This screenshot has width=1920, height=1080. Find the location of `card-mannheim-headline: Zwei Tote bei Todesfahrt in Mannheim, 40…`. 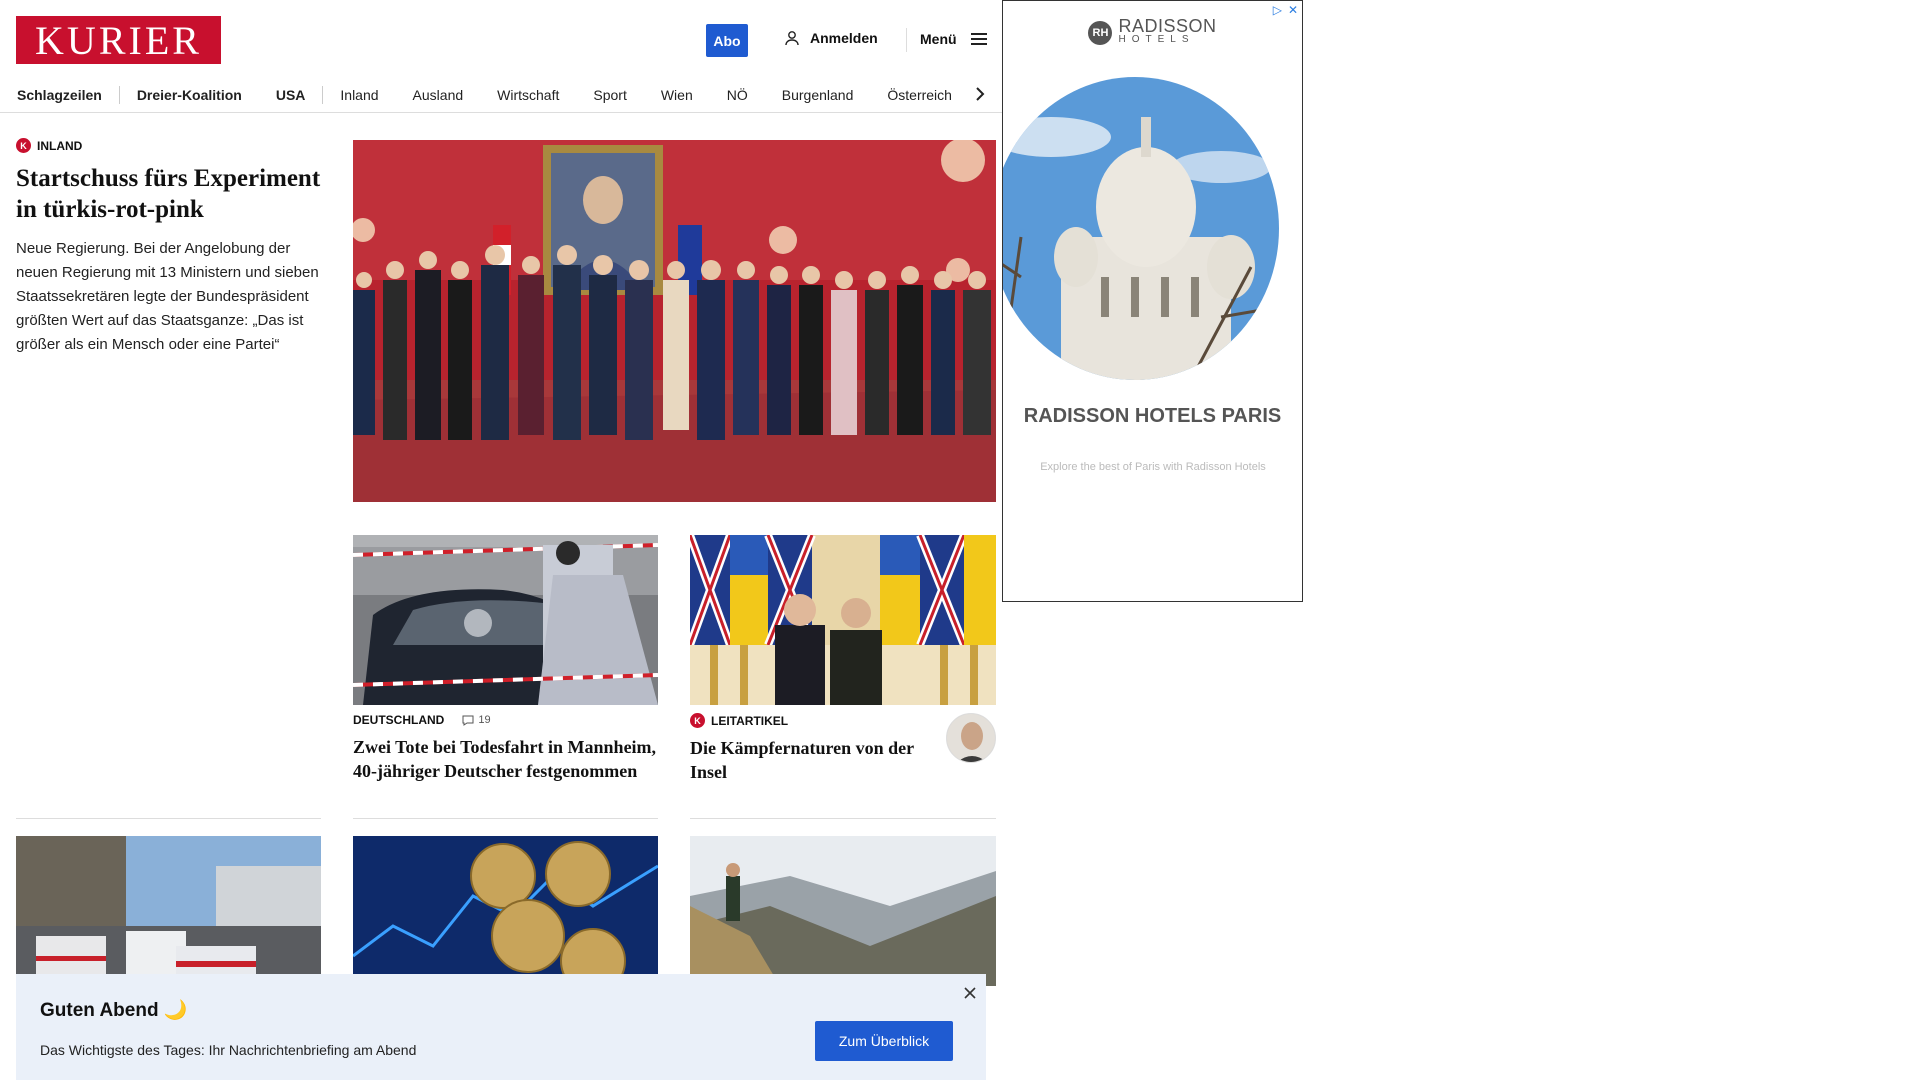

card-mannheim-headline: Zwei Tote bei Todesfahrt in Mannheim, 40… is located at coordinates (505, 759).